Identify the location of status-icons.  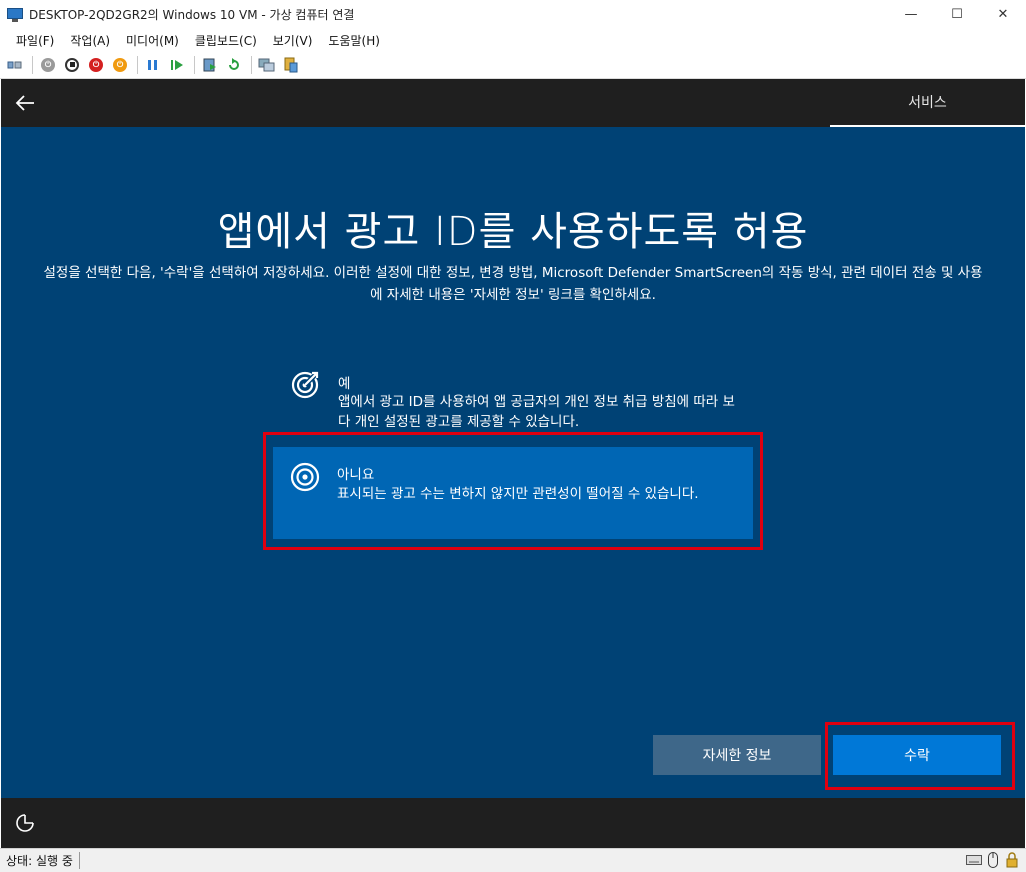
(991, 860).